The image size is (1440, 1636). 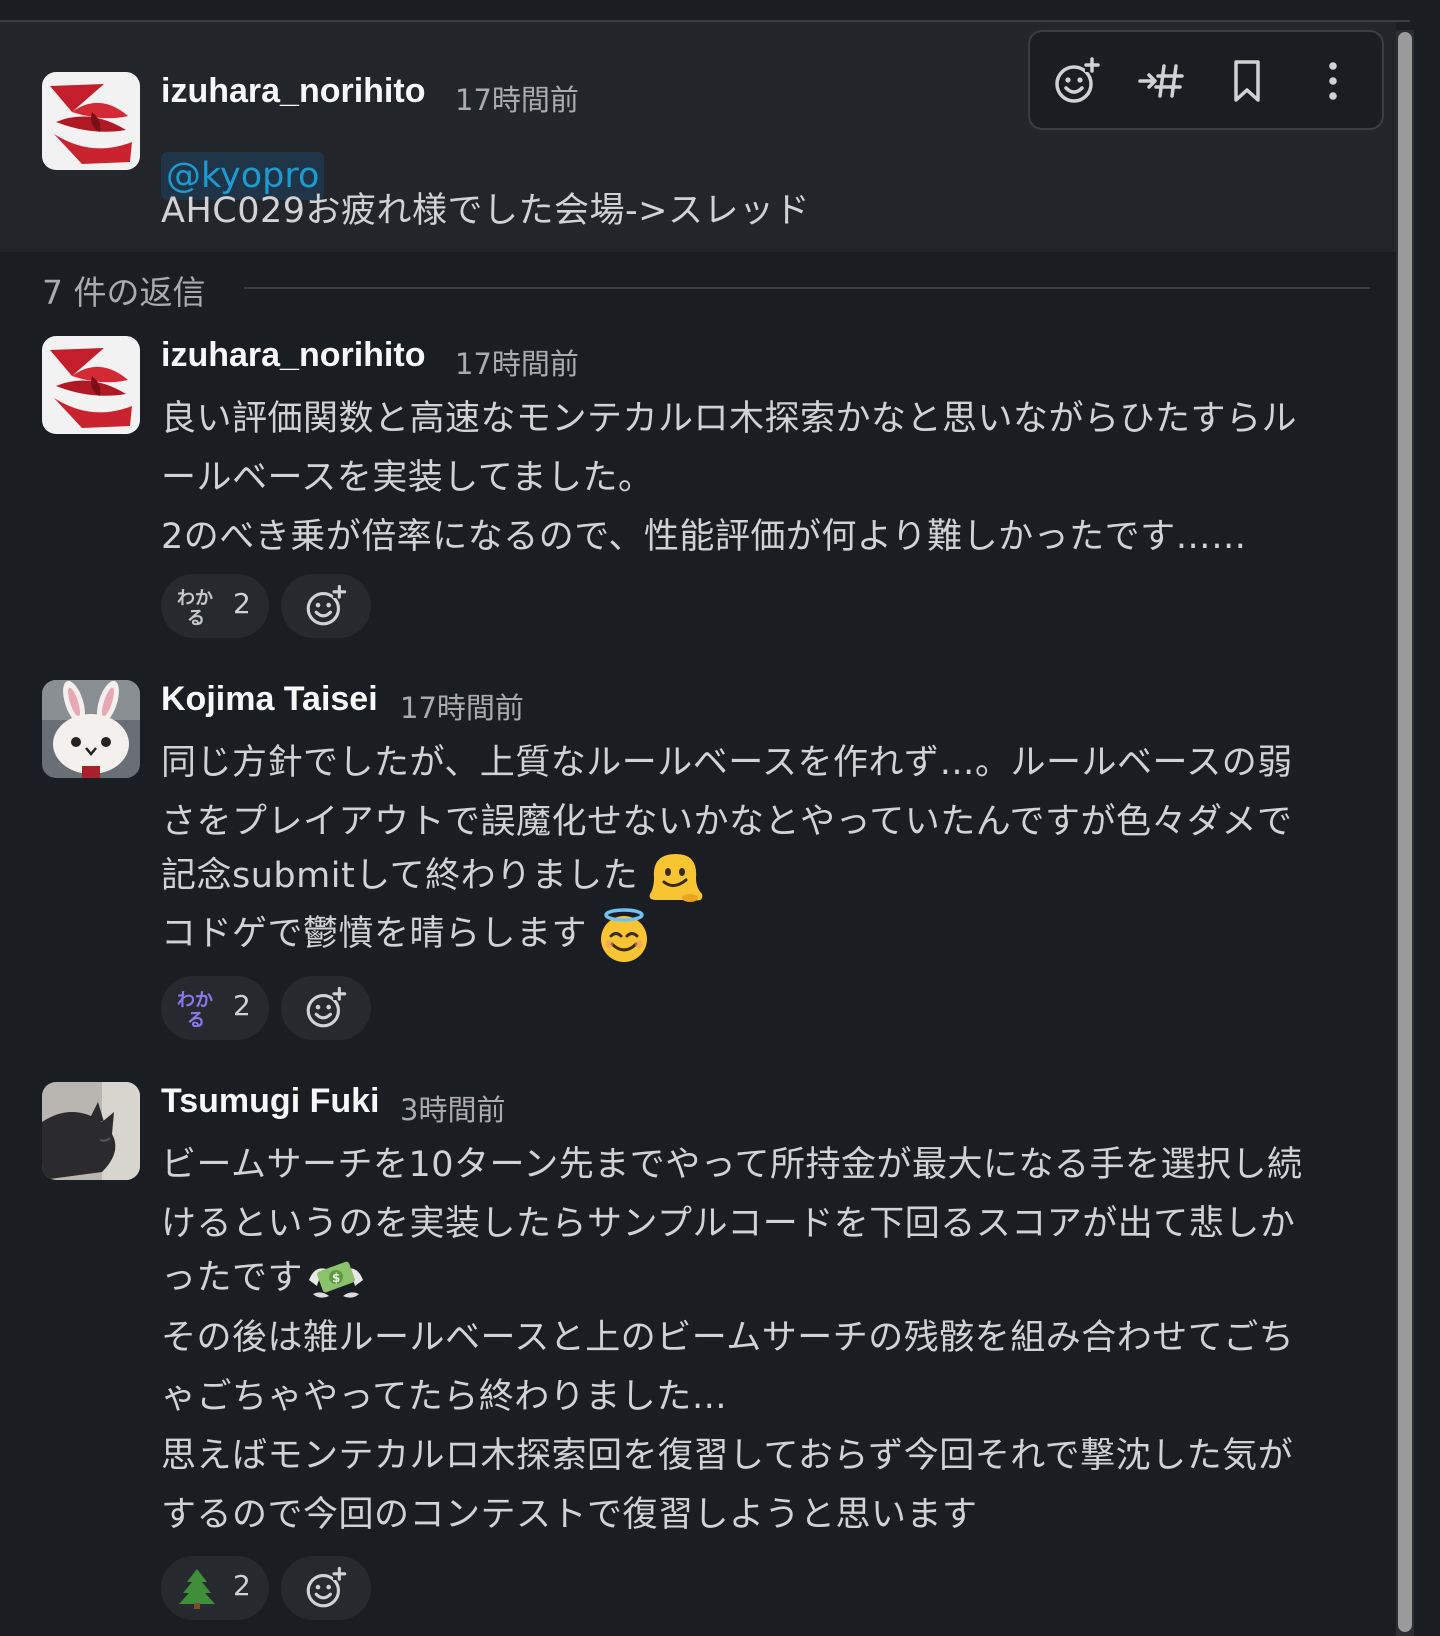 I want to click on author-name: Tsumugi Fuki, so click(x=270, y=1101).